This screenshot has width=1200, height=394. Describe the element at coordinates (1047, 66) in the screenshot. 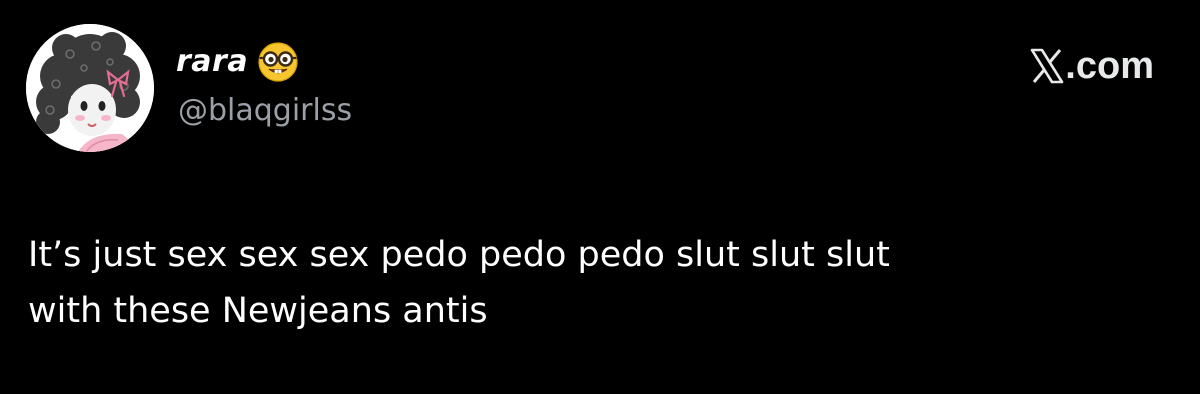

I see `x-logo-icon` at that location.